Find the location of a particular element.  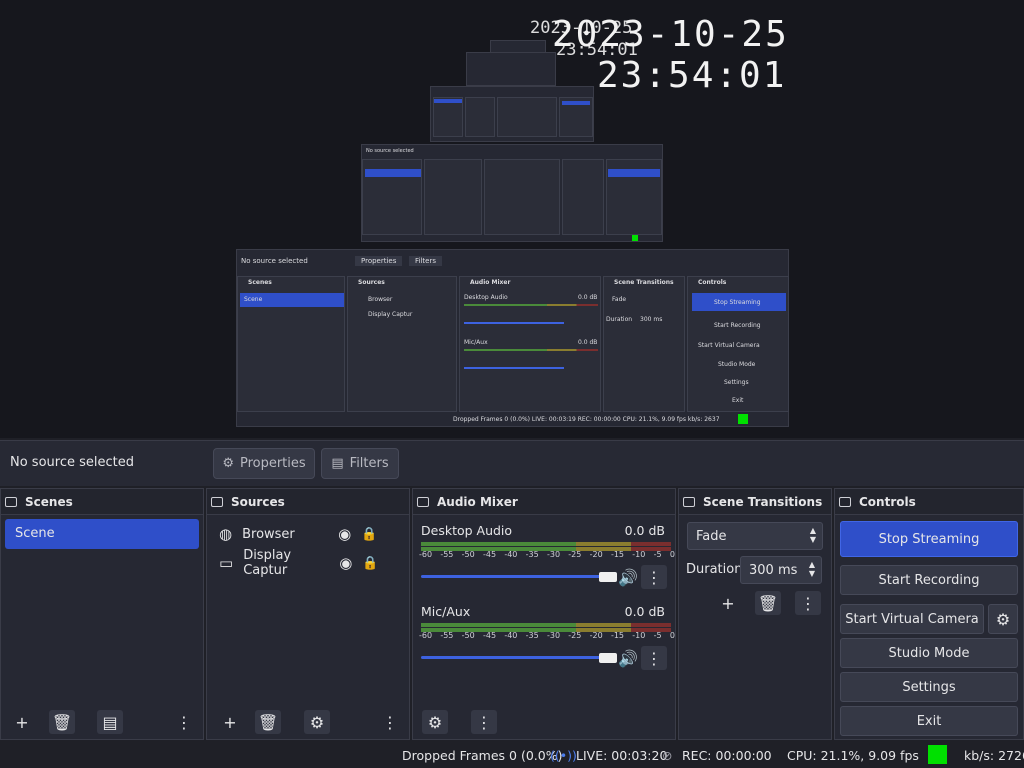

virtual-camera-settings-button: ⚙ is located at coordinates (1003, 619).